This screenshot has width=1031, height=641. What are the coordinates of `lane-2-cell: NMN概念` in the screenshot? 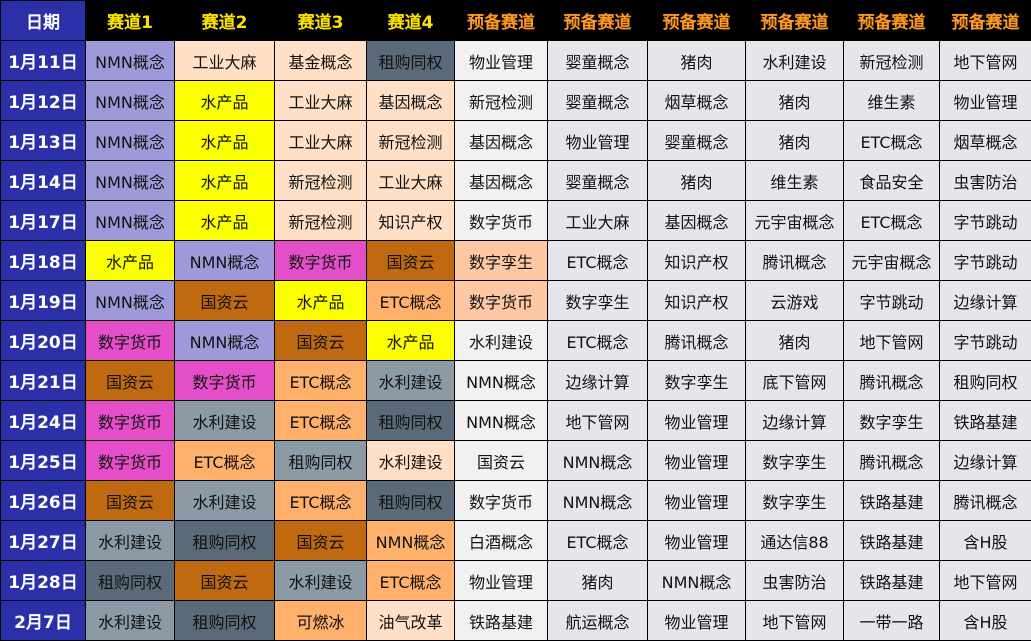 It's located at (224, 340).